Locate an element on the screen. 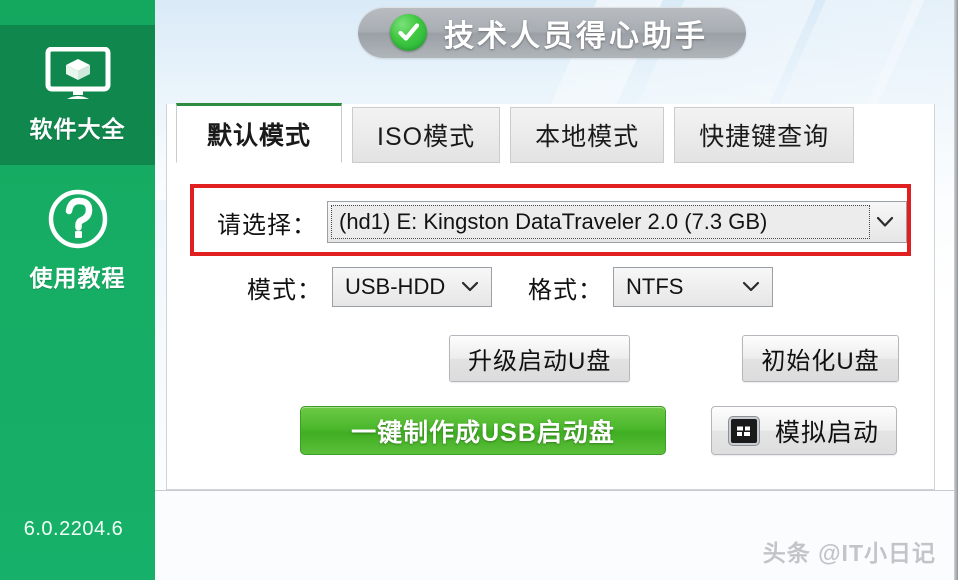 The height and width of the screenshot is (580, 958). sidebar-item-tutorial: 使用教程 is located at coordinates (77, 240).